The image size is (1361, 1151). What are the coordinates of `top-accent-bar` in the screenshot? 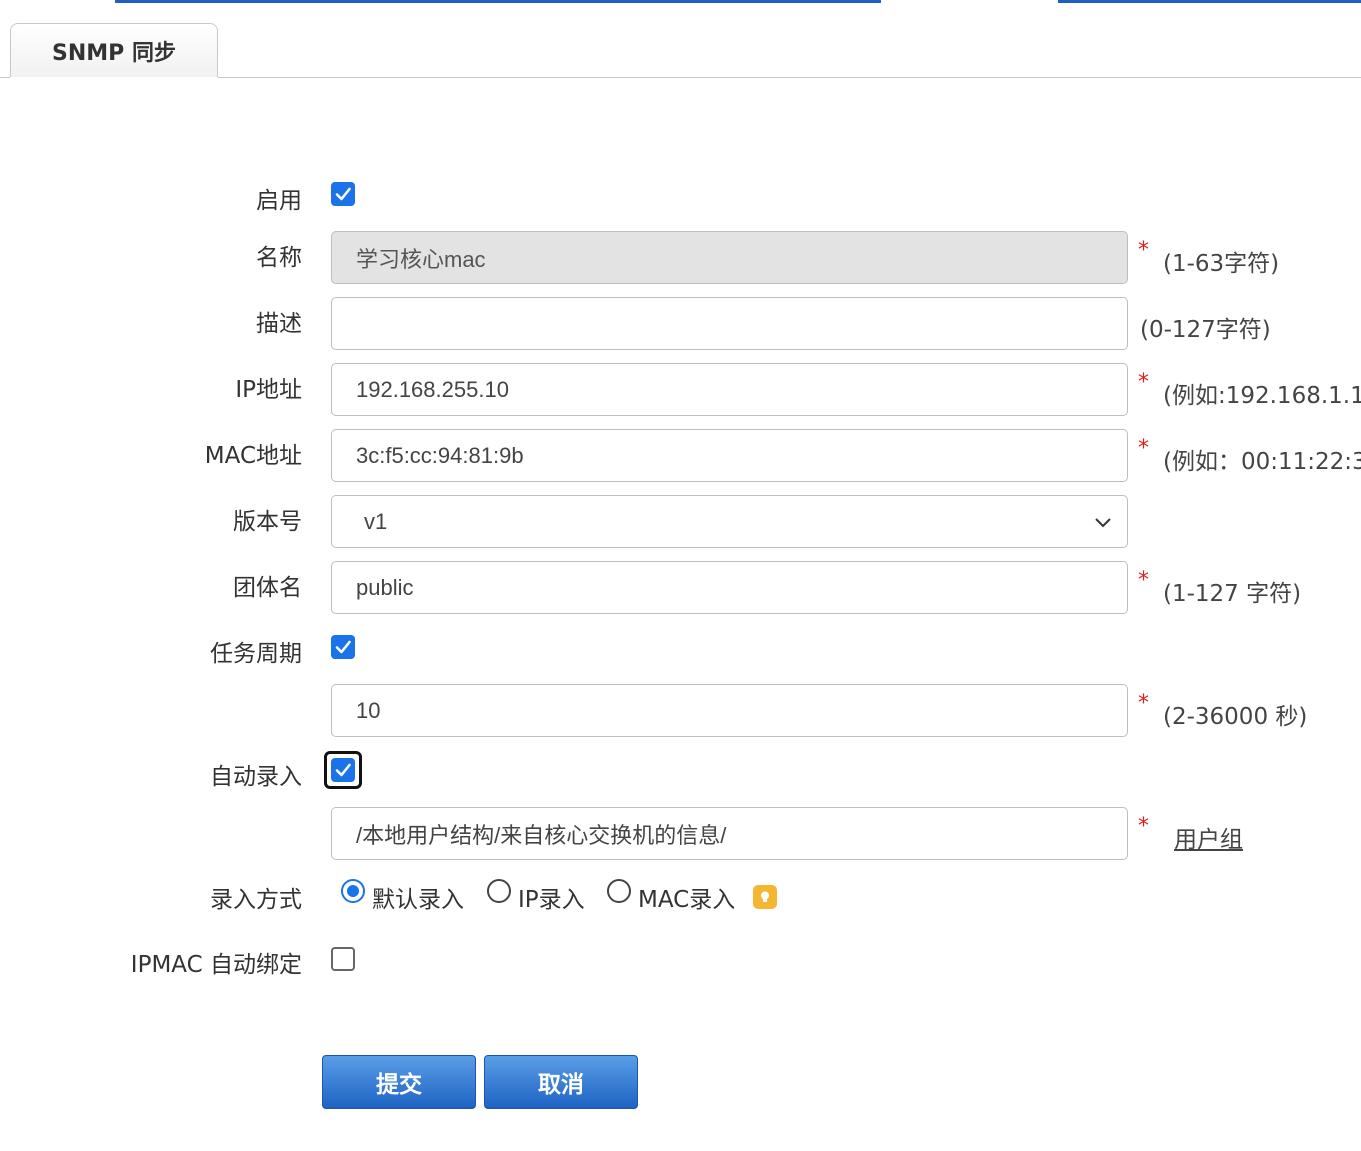 It's located at (498, 1).